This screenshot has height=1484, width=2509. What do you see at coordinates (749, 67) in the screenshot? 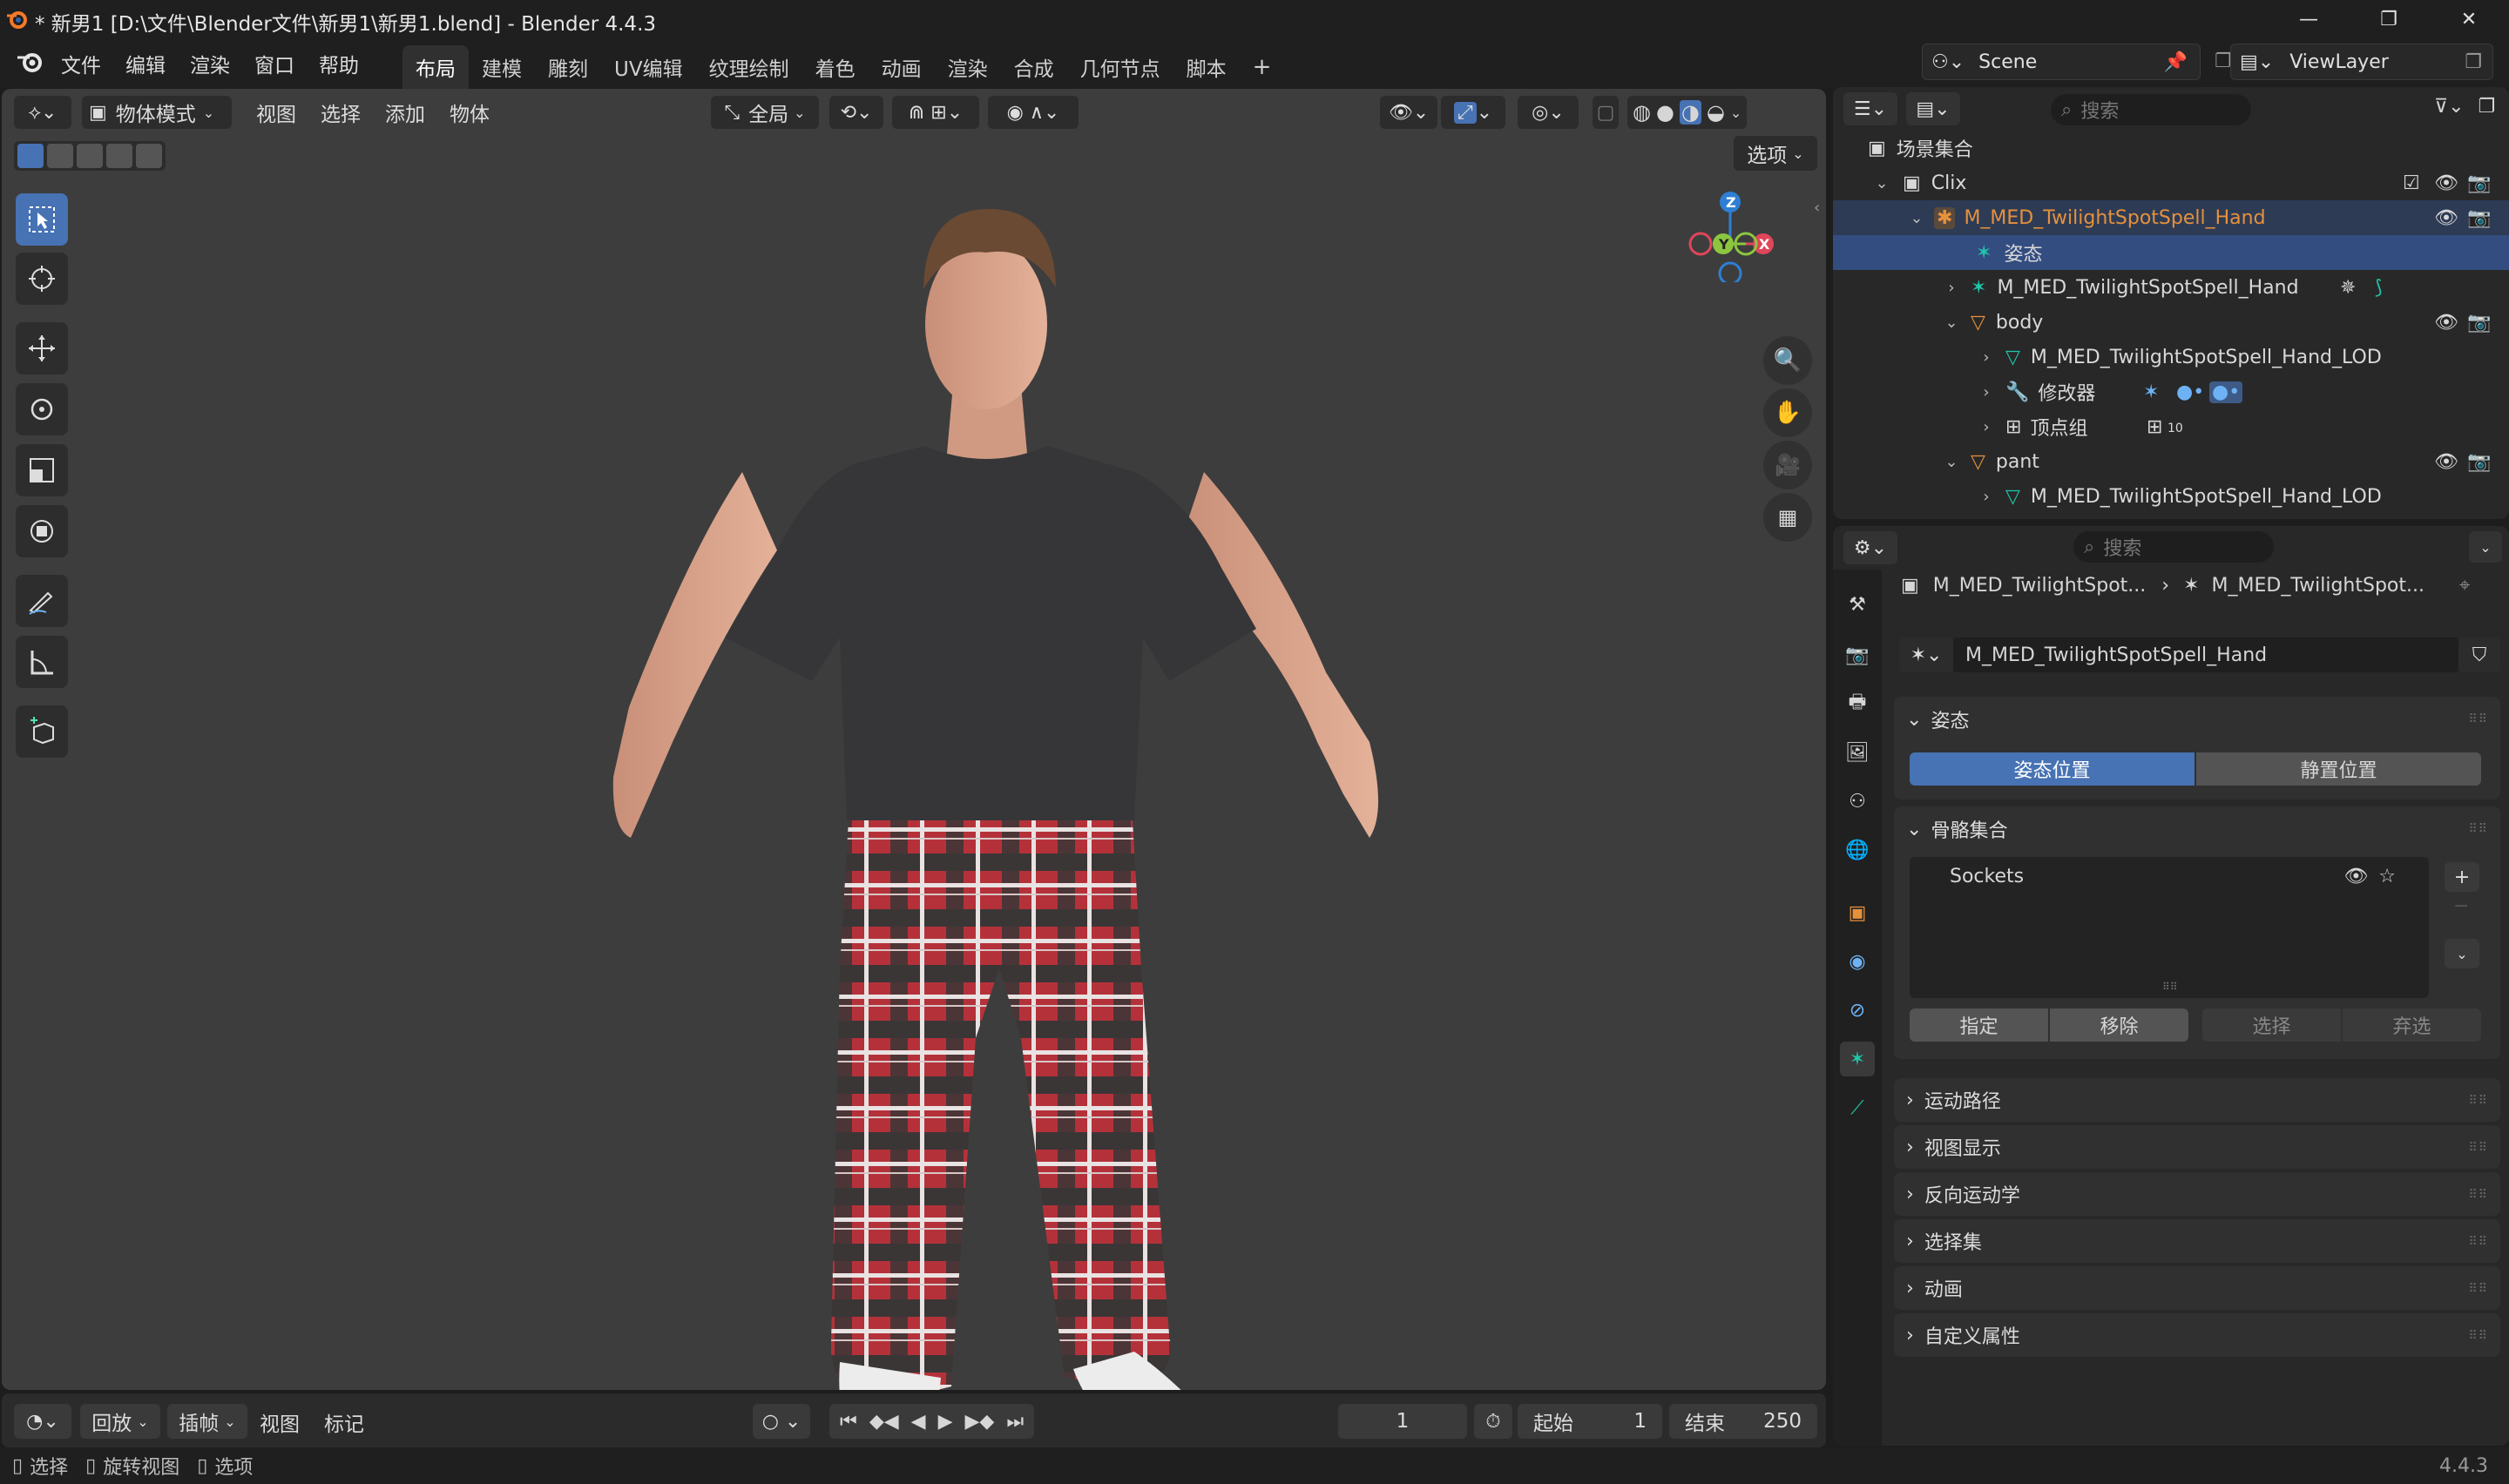
I see `tab-texture-paint: 纹理绘制` at bounding box center [749, 67].